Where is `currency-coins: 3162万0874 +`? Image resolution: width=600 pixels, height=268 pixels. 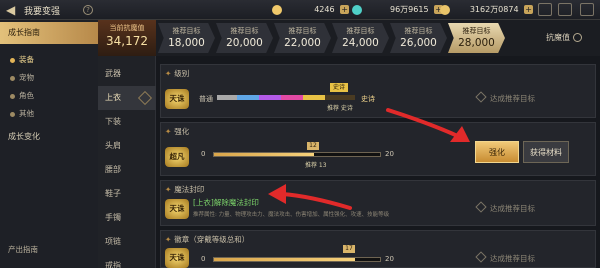 currency-coins: 3162万0874 + is located at coordinates (487, 10).